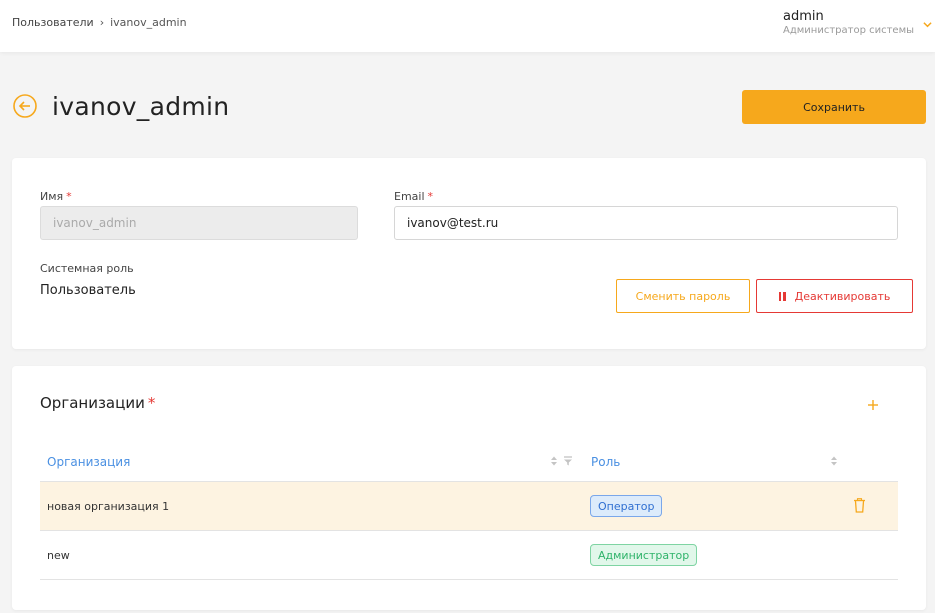  Describe the element at coordinates (849, 30) in the screenshot. I see `user-role: Администратор системы` at that location.